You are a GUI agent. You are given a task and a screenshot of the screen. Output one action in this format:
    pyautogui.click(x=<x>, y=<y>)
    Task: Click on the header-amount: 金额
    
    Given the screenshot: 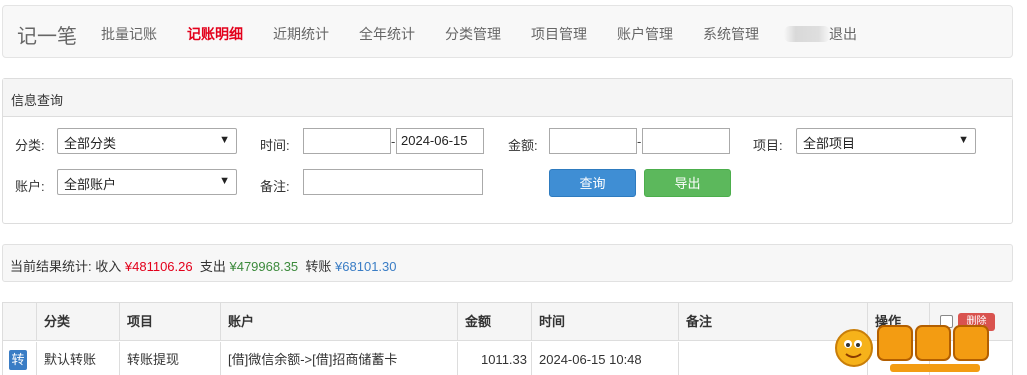 What is the action you would take?
    pyautogui.click(x=495, y=322)
    